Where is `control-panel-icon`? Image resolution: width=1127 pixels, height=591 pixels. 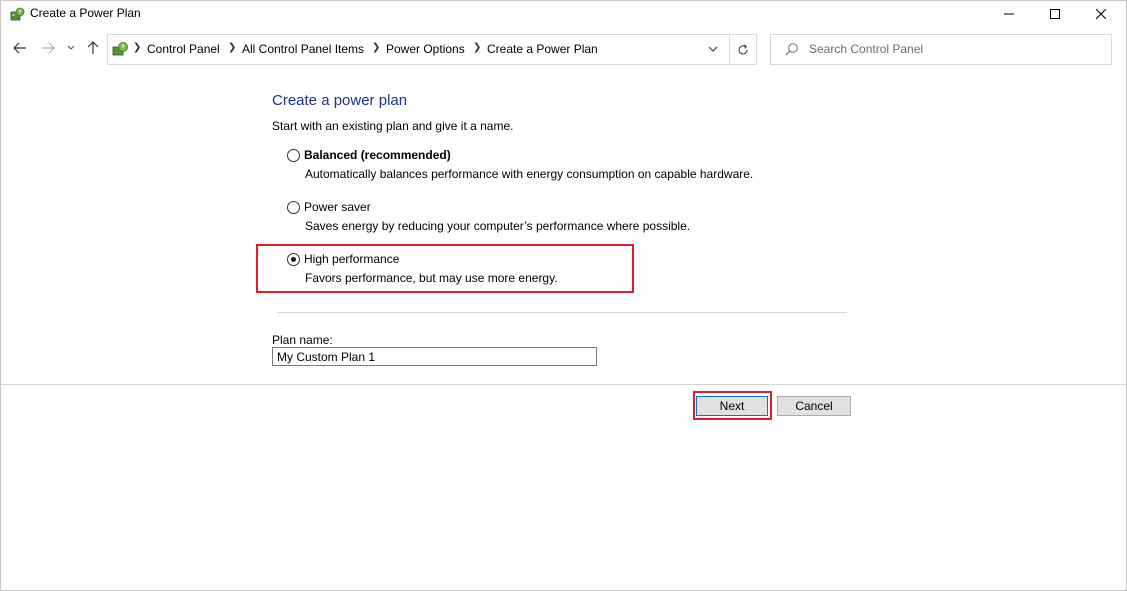 control-panel-icon is located at coordinates (120, 49).